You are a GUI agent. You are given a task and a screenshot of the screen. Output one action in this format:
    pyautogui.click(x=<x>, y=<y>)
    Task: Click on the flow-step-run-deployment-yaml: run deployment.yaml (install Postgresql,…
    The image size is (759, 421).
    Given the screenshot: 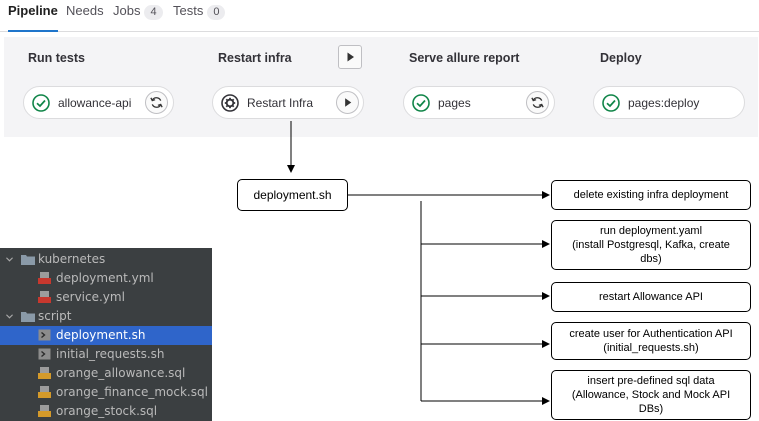 What is the action you would take?
    pyautogui.click(x=651, y=245)
    